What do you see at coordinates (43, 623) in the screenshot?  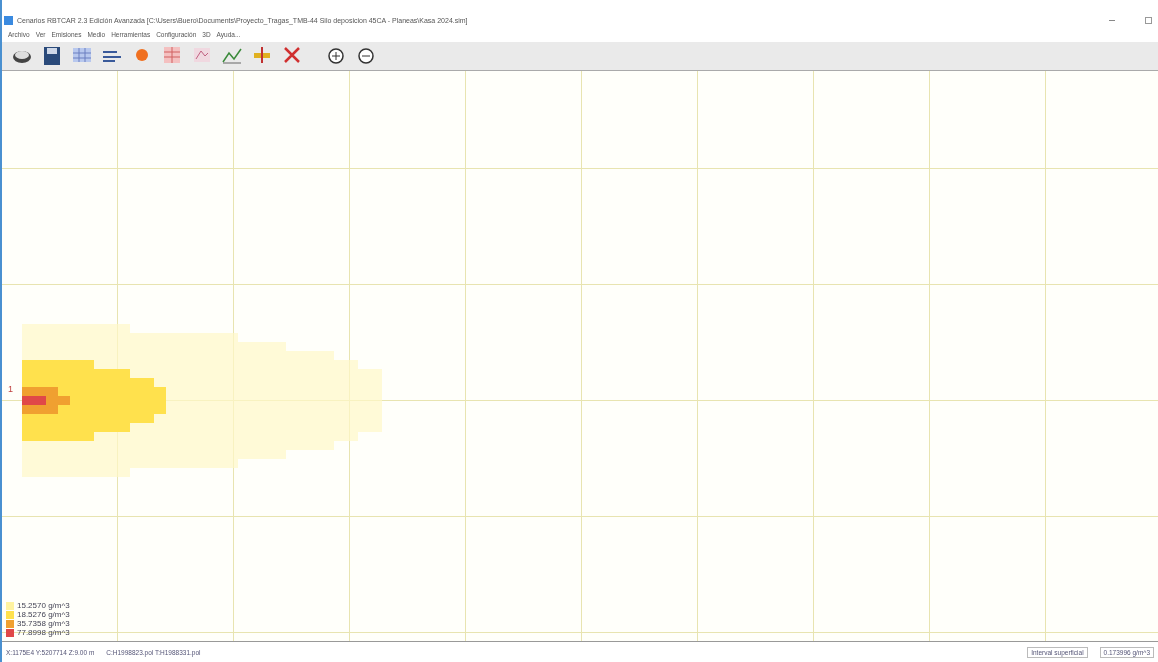 I see `legend-label: 35.7358 g/m^3` at bounding box center [43, 623].